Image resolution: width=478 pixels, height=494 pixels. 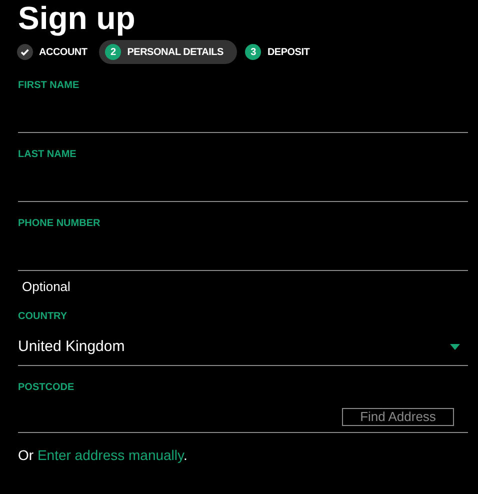 I want to click on field-label: FIRST NAME, so click(x=49, y=86).